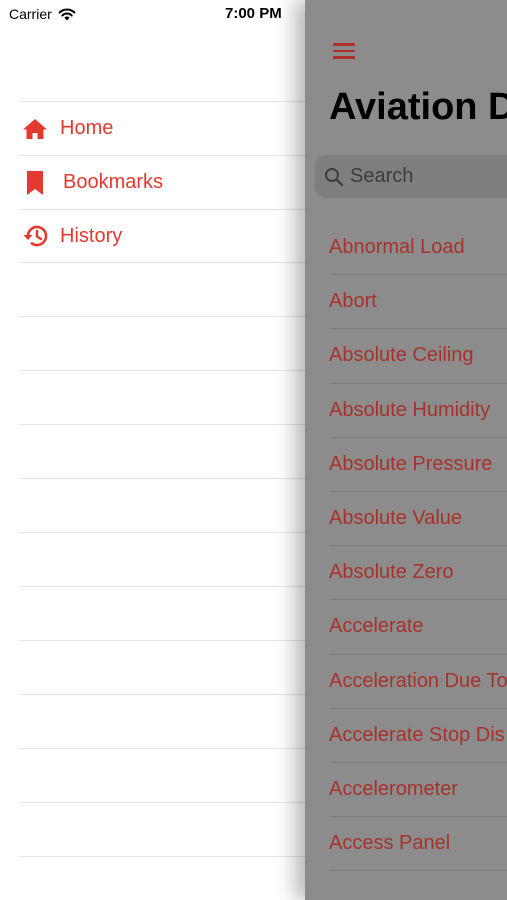 Image resolution: width=507 pixels, height=900 pixels. Describe the element at coordinates (418, 107) in the screenshot. I see `page-title: Aviation D` at that location.